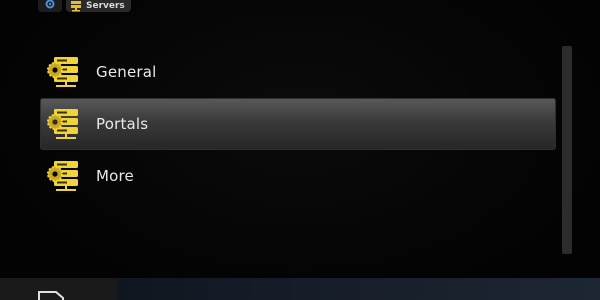 Image resolution: width=600 pixels, height=300 pixels. I want to click on menu-item-label: General, so click(126, 72).